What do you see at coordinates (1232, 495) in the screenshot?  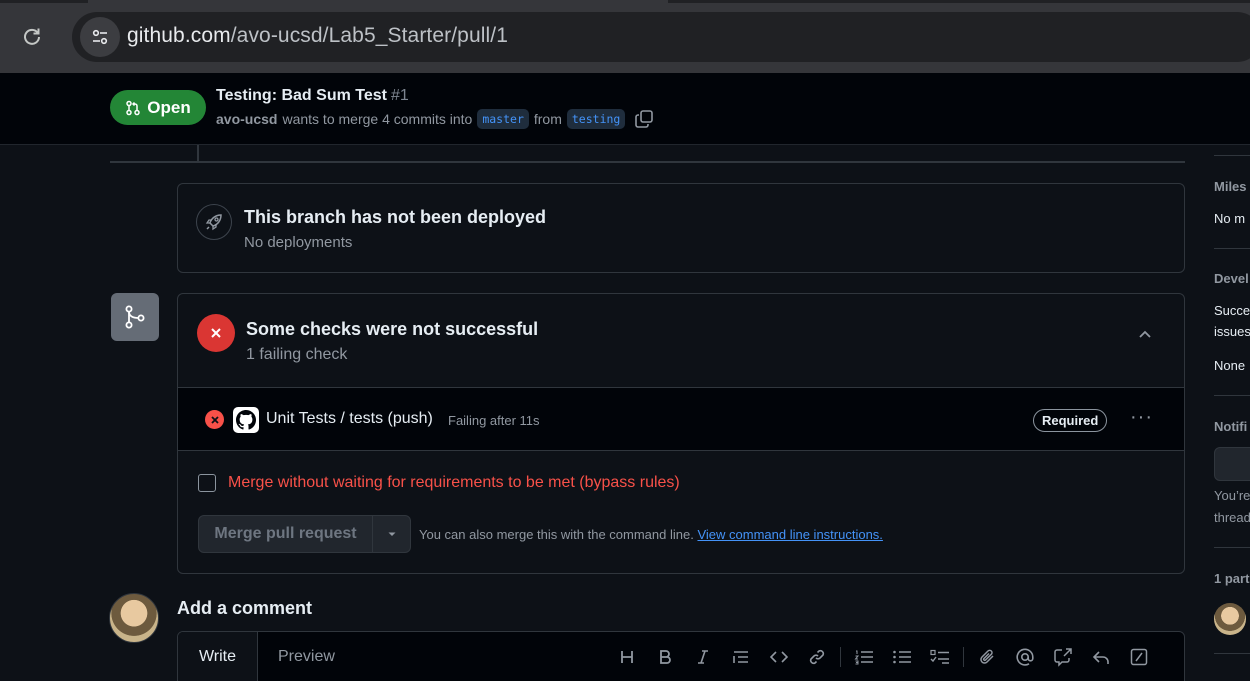 I see `sidebar-notifications-line1: You’re` at bounding box center [1232, 495].